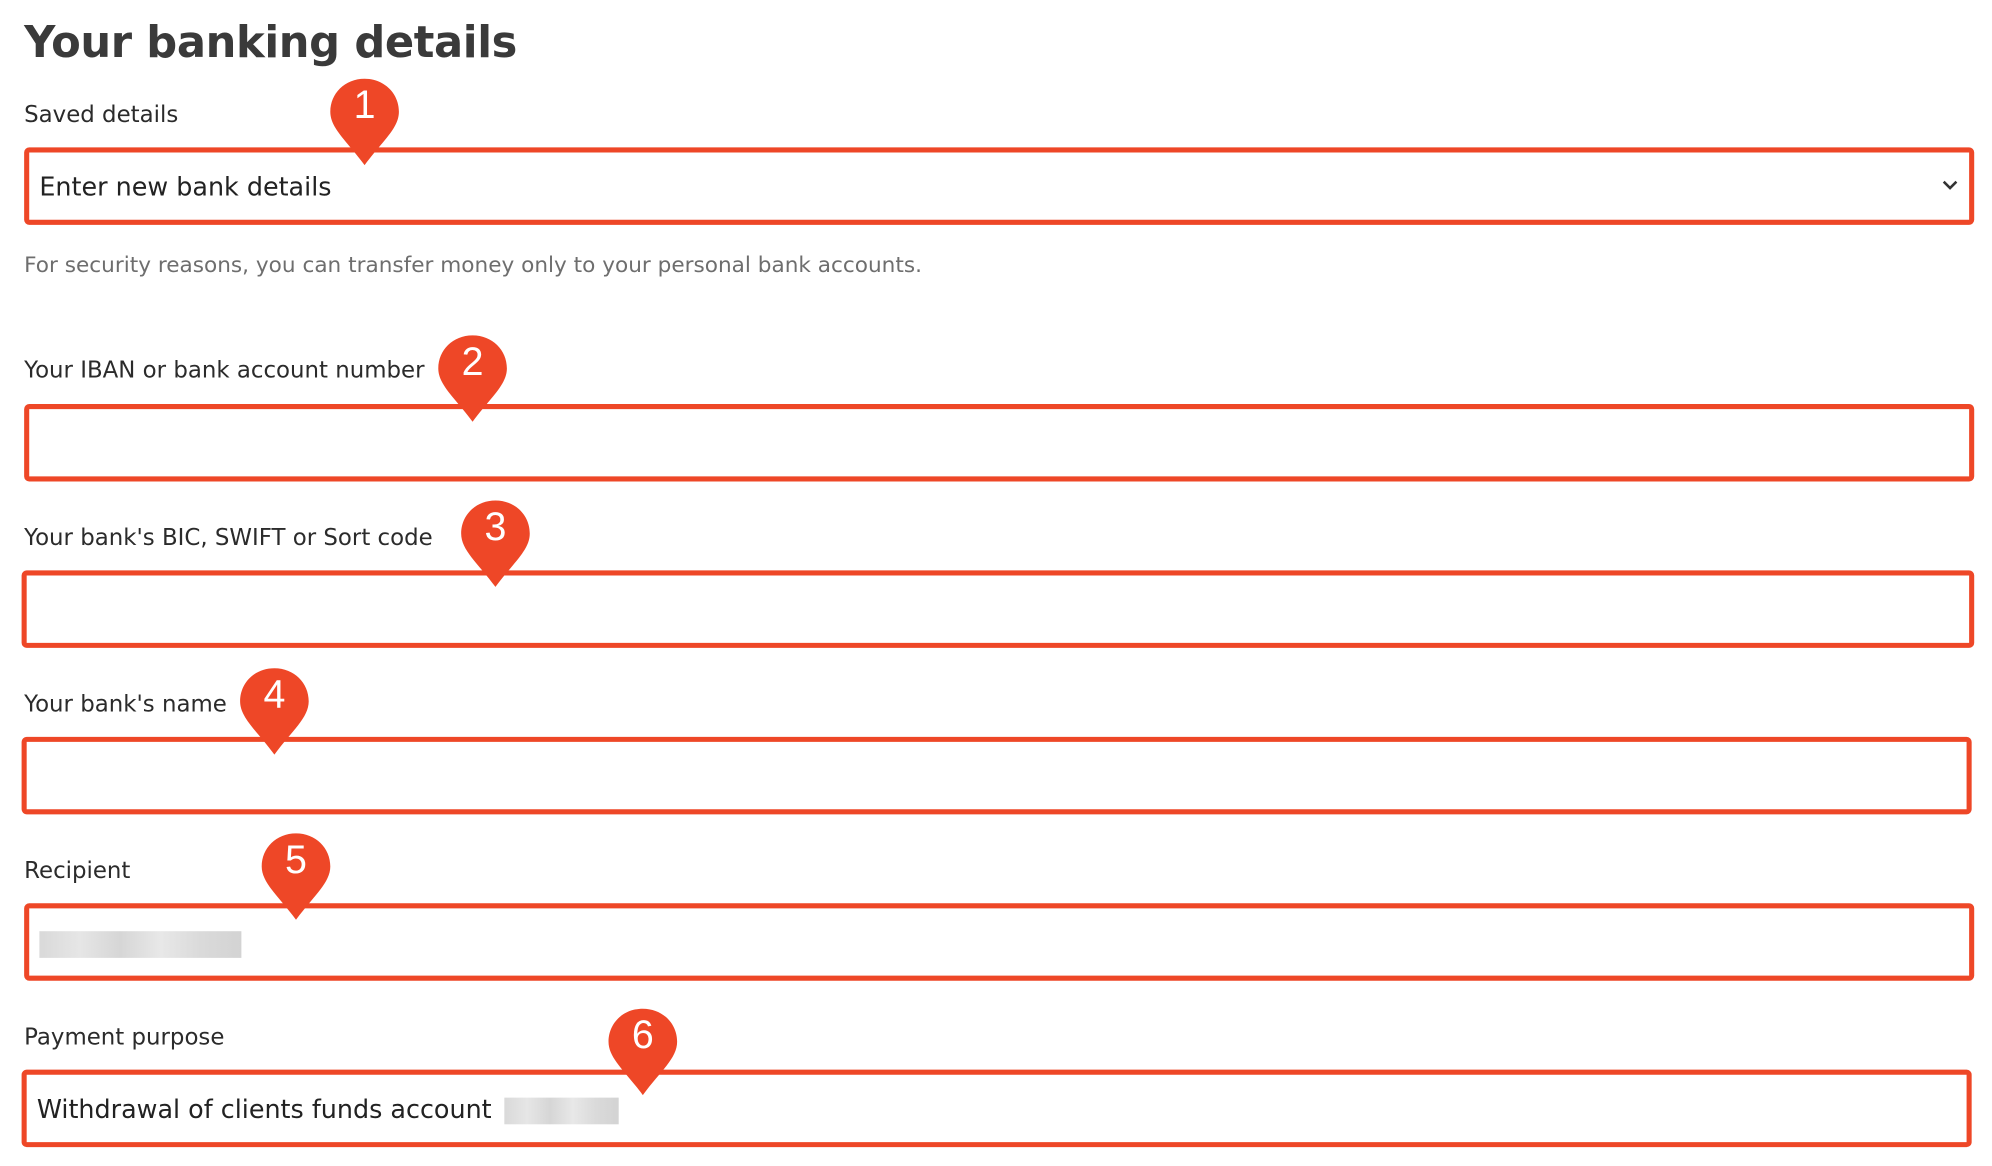 The image size is (1992, 1166). I want to click on payment-purpose-input: Withdrawal of clients funds account, so click(996, 1108).